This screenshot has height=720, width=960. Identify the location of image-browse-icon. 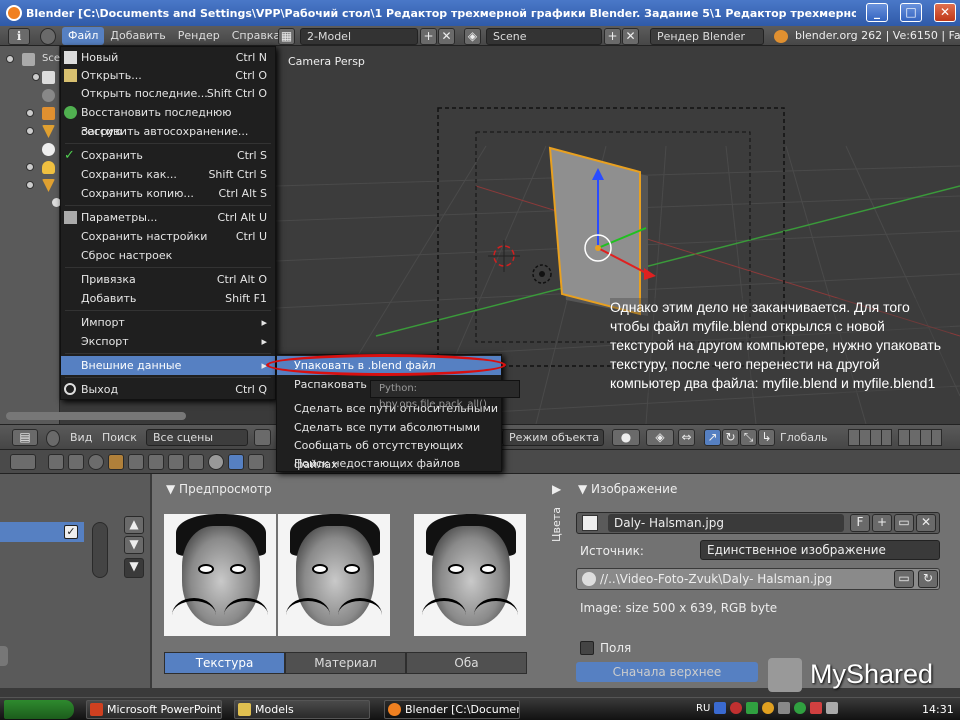
(590, 523).